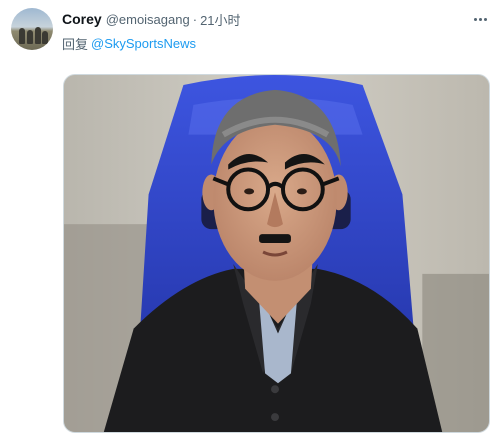  What do you see at coordinates (32, 29) in the screenshot?
I see `avatar` at bounding box center [32, 29].